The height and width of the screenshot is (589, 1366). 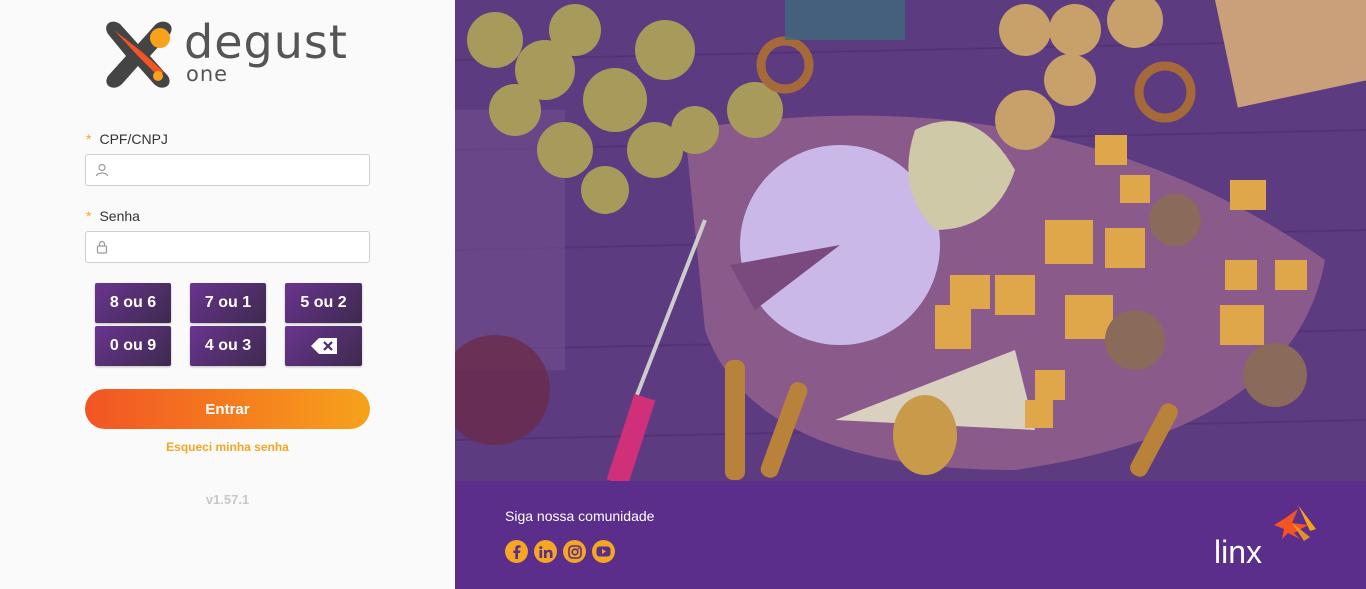 I want to click on keypad-button-3: 5 ou 2, so click(x=323, y=303).